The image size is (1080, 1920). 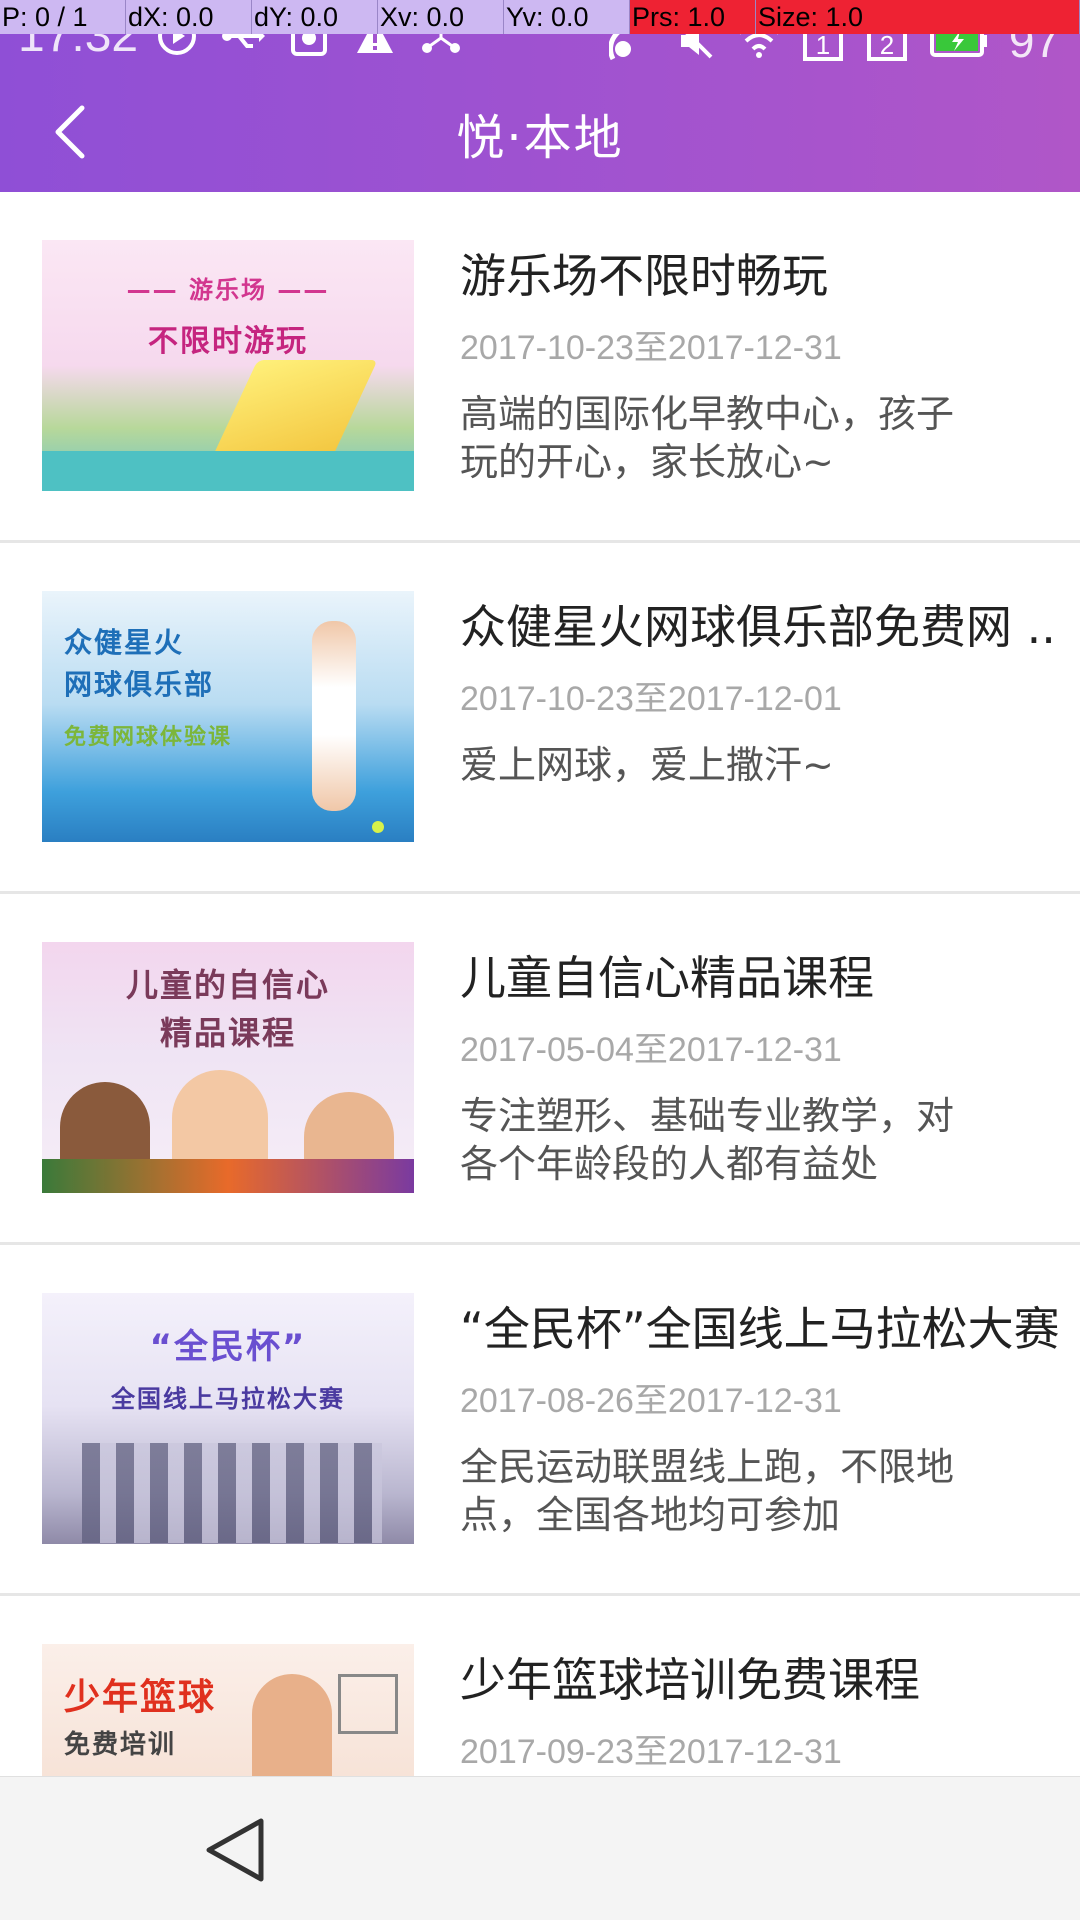 I want to click on item-thumbnail: —— 游乐场 —— 不限时游玩, so click(x=228, y=365).